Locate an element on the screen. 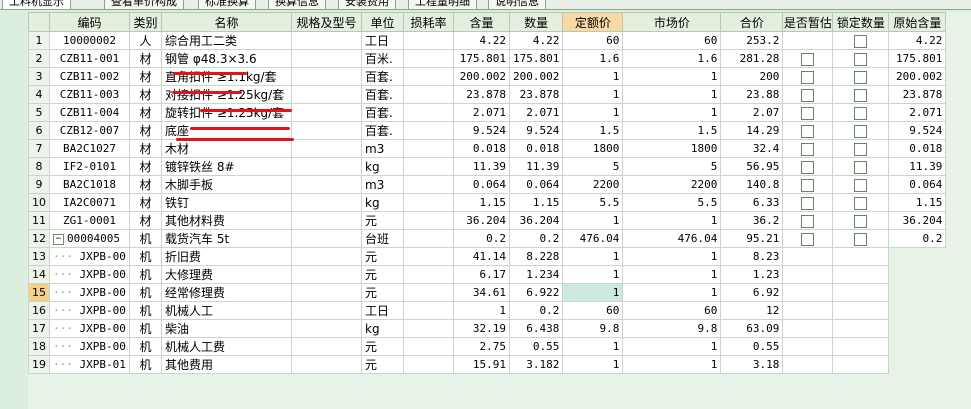 The image size is (971, 409). cell-code: ··· JXPB-00 is located at coordinates (89, 346).